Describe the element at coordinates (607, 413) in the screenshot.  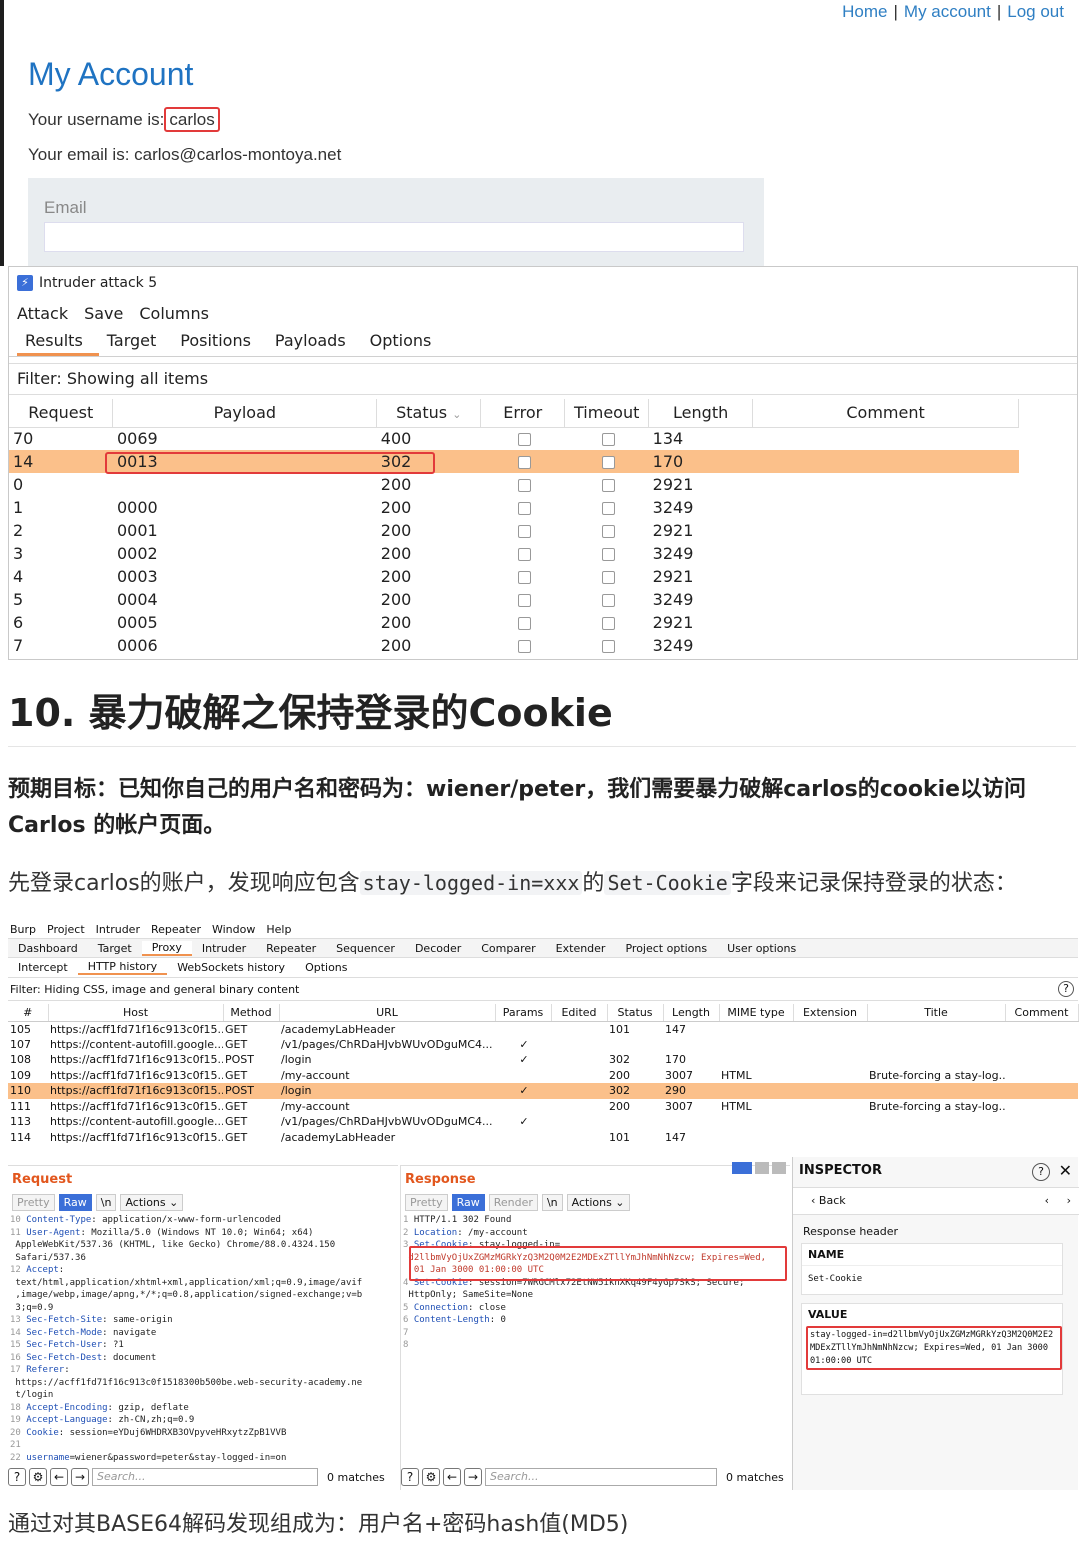
I see `col-timeout: Timeout` at that location.